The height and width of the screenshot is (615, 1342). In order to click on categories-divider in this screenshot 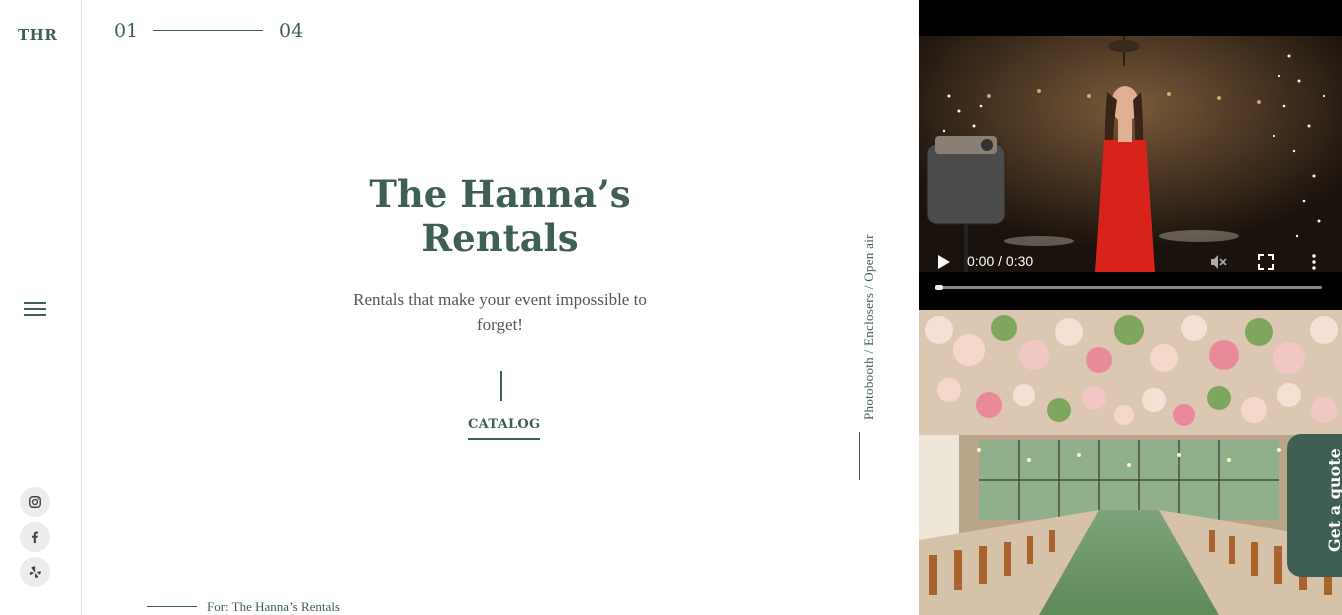, I will do `click(859, 456)`.